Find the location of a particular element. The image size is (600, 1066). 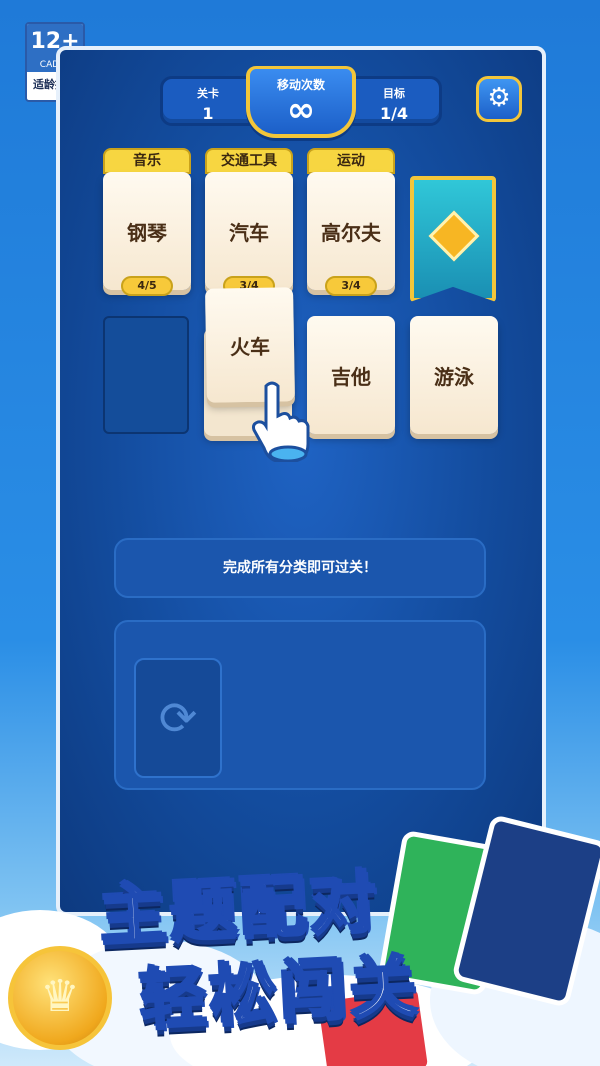

board-card-guitar: 吉他 is located at coordinates (351, 375).